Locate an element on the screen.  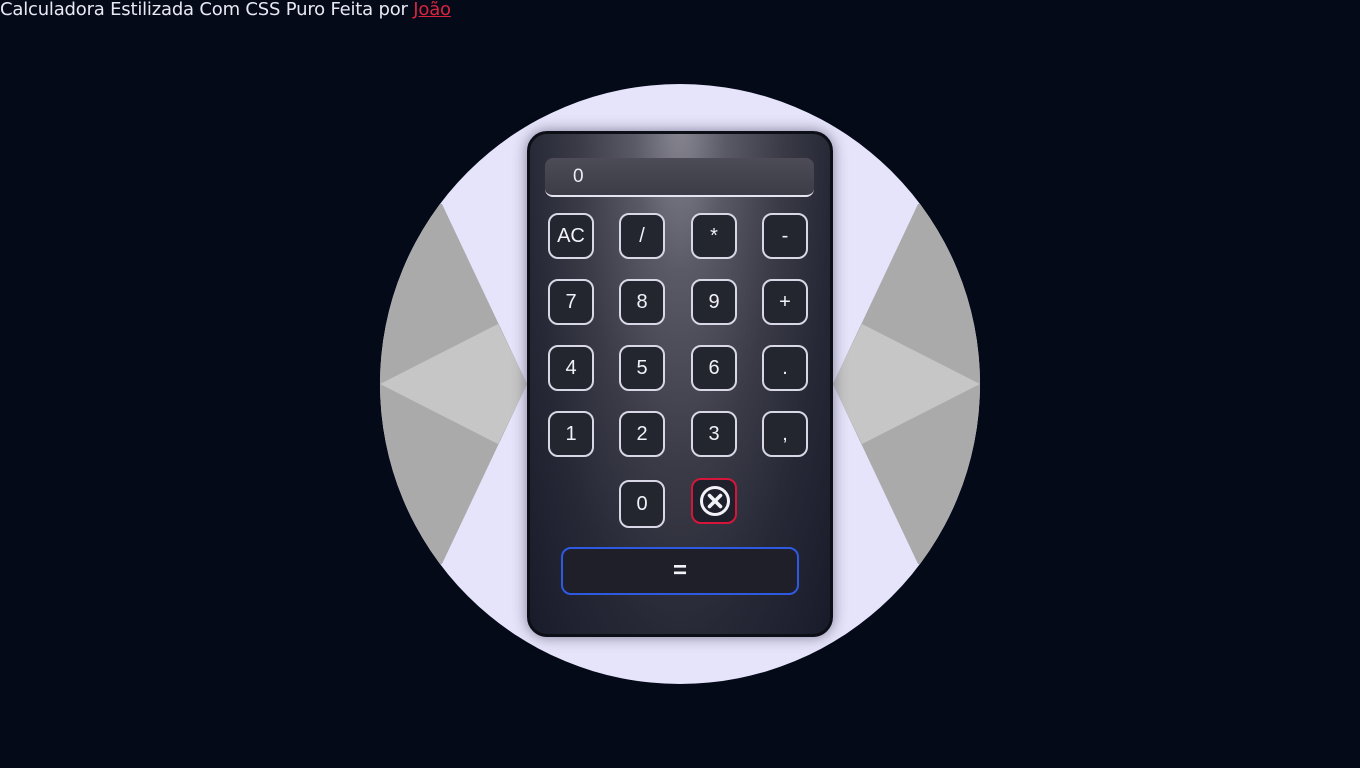
key-7: 7 is located at coordinates (571, 302).